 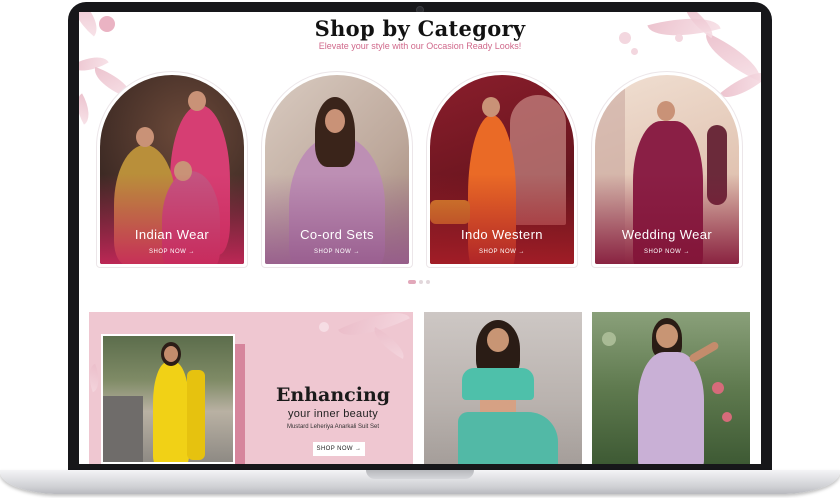 I want to click on carousel-pagination, so click(x=419, y=282).